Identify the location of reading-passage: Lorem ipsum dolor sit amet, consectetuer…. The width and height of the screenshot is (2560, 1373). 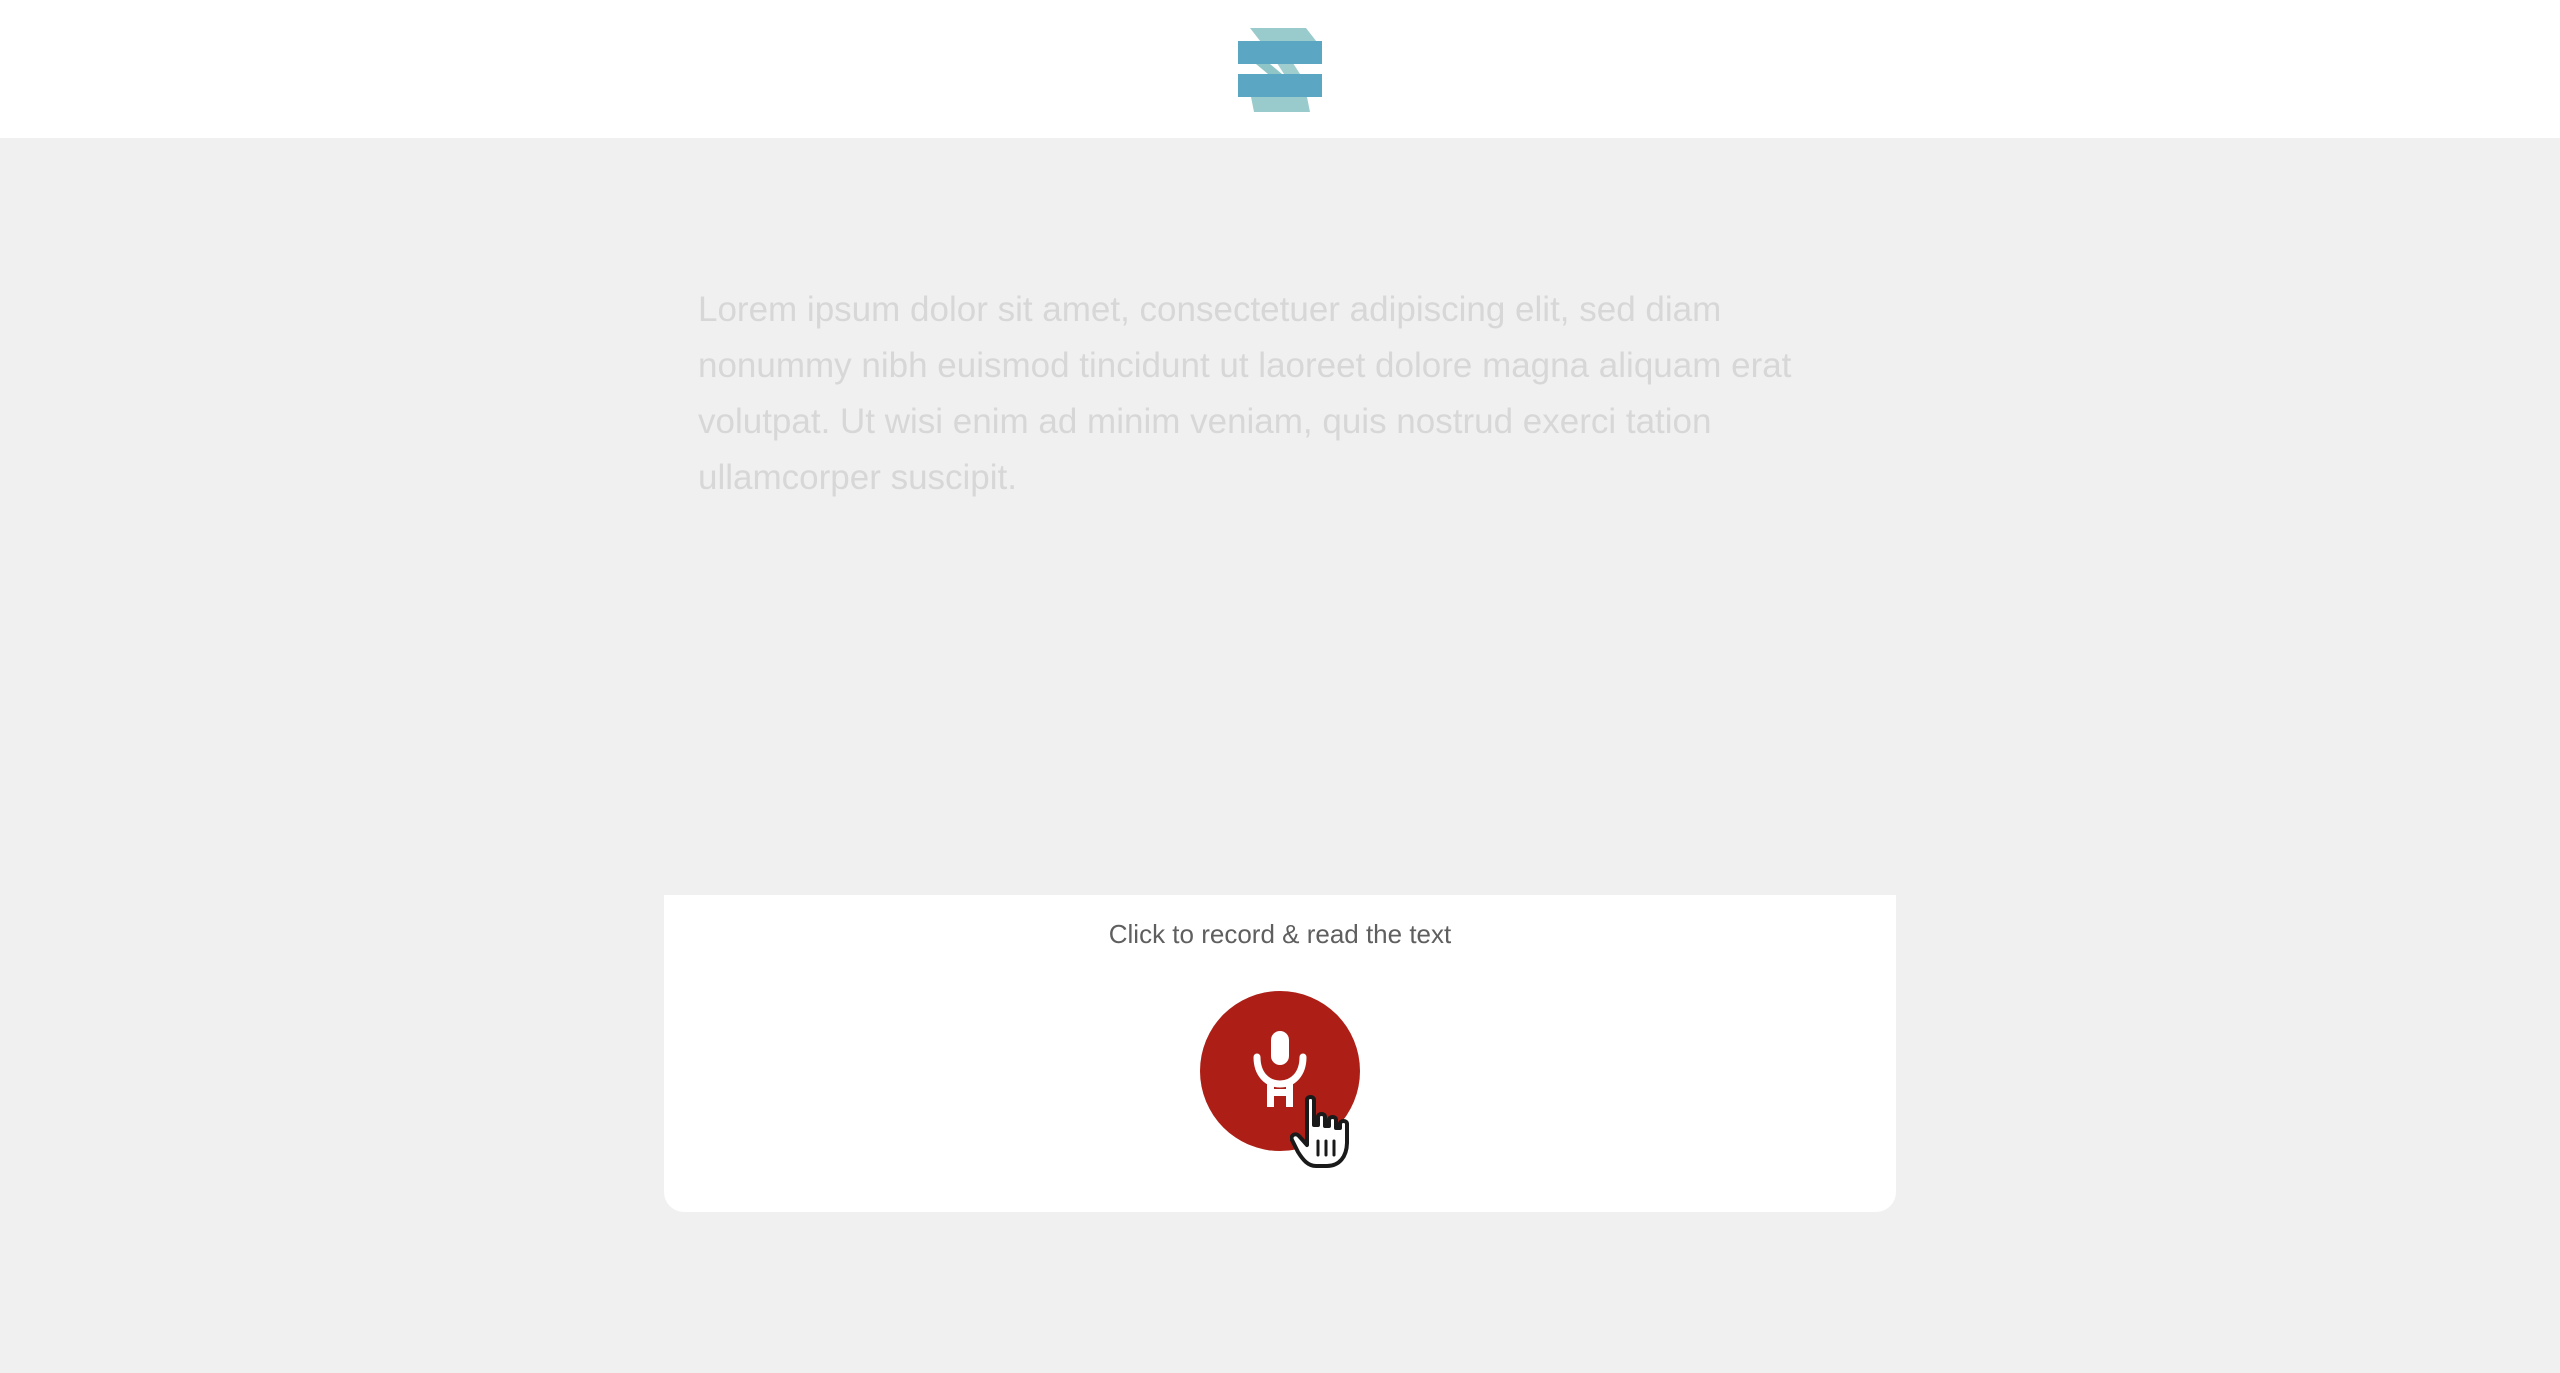
(1245, 393).